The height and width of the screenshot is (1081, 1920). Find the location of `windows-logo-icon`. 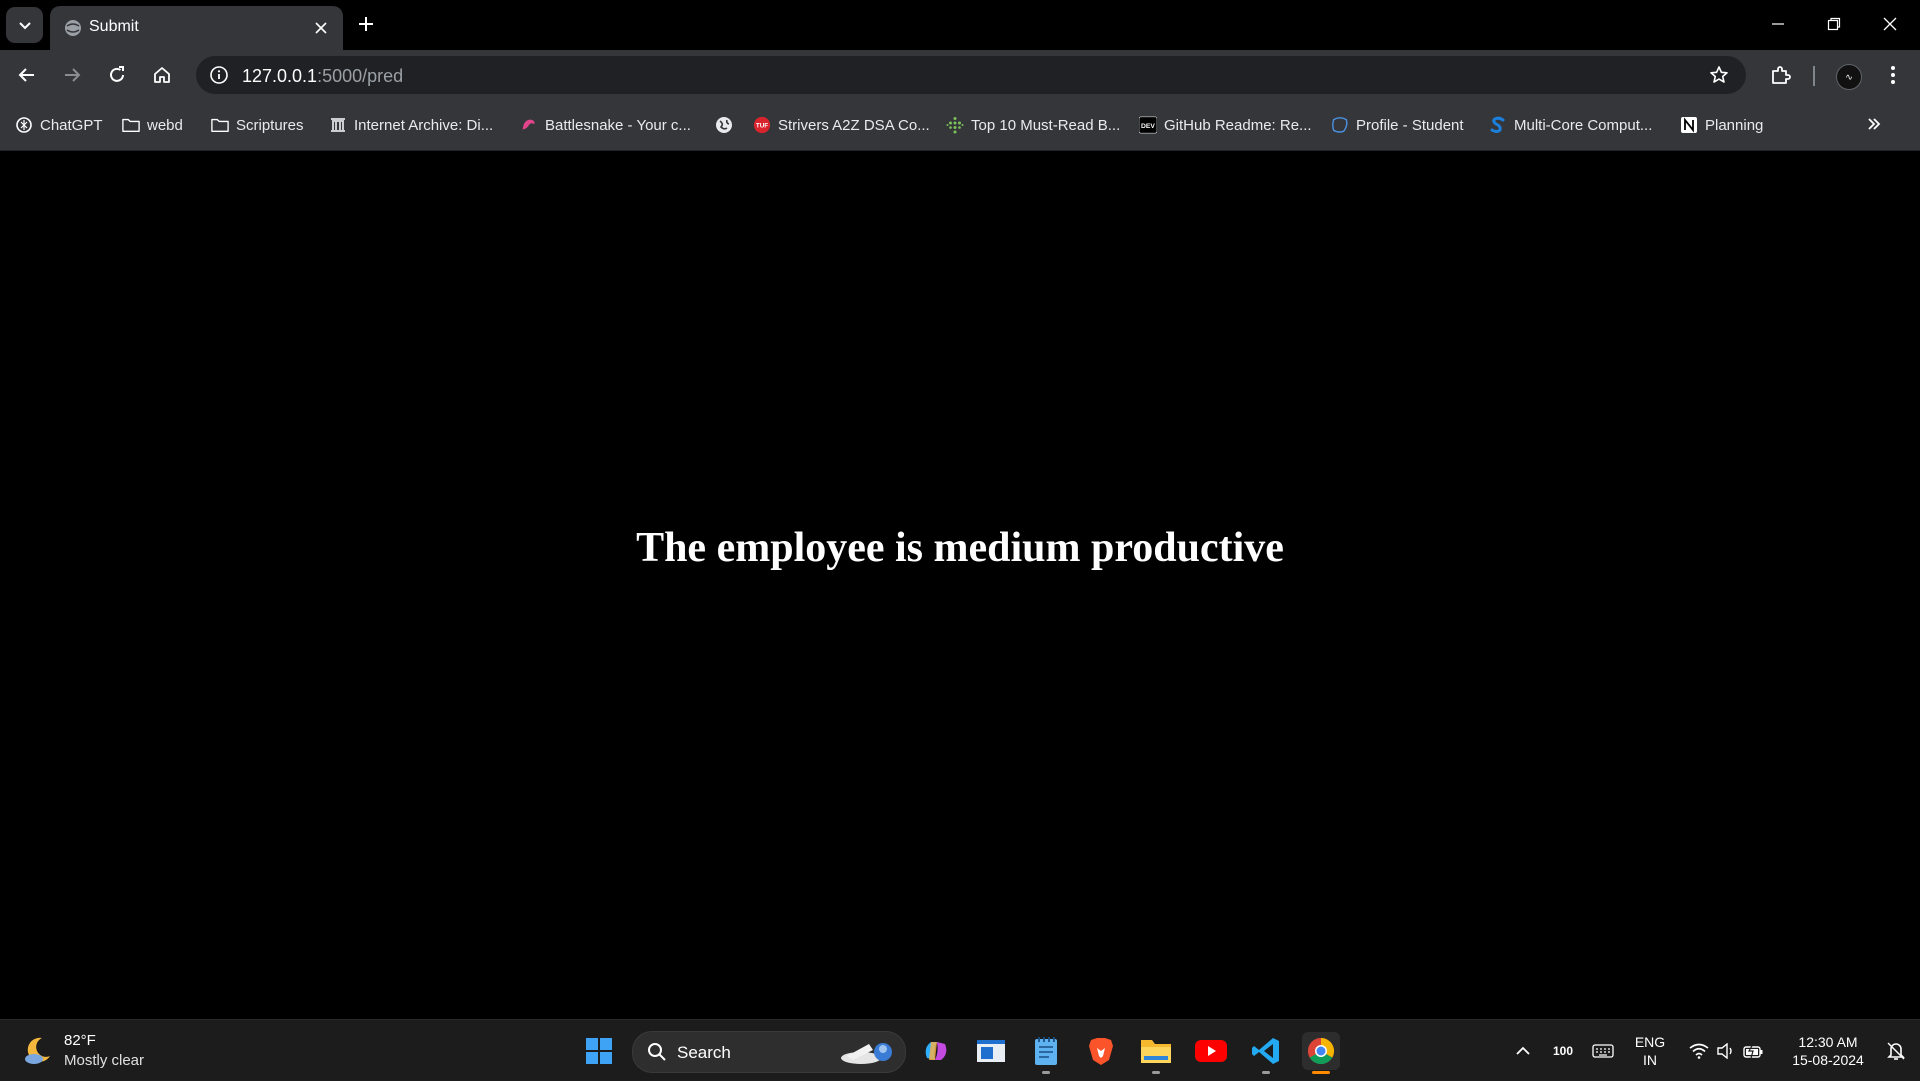

windows-logo-icon is located at coordinates (599, 1051).